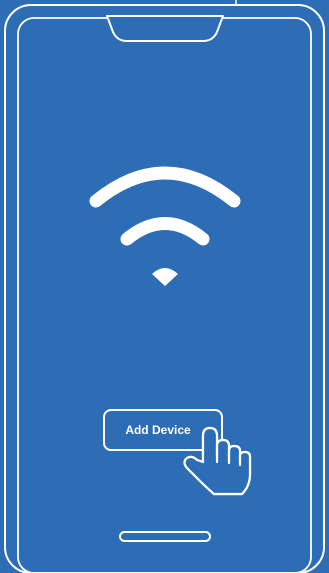 This screenshot has width=329, height=573. What do you see at coordinates (165, 28) in the screenshot?
I see `phone-notch` at bounding box center [165, 28].